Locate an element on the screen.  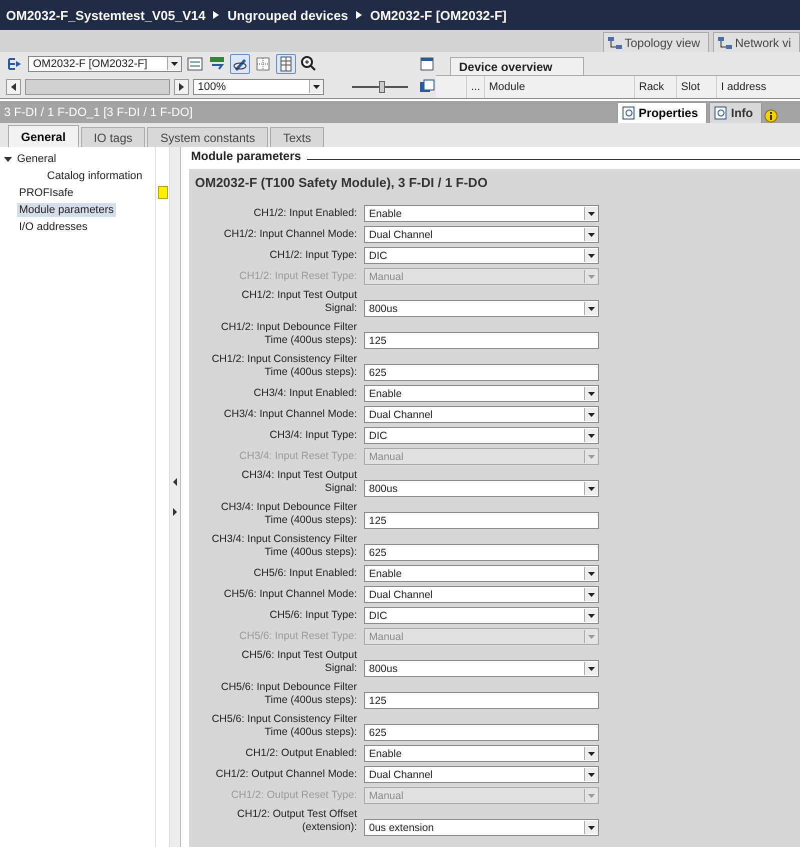
field-label: CH1/2: Output Channel Mode: is located at coordinates (285, 775).